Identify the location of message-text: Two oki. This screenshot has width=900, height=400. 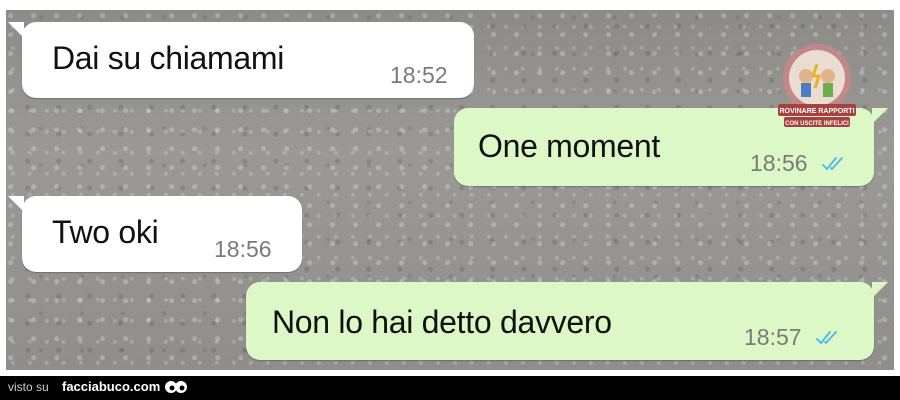
(105, 232).